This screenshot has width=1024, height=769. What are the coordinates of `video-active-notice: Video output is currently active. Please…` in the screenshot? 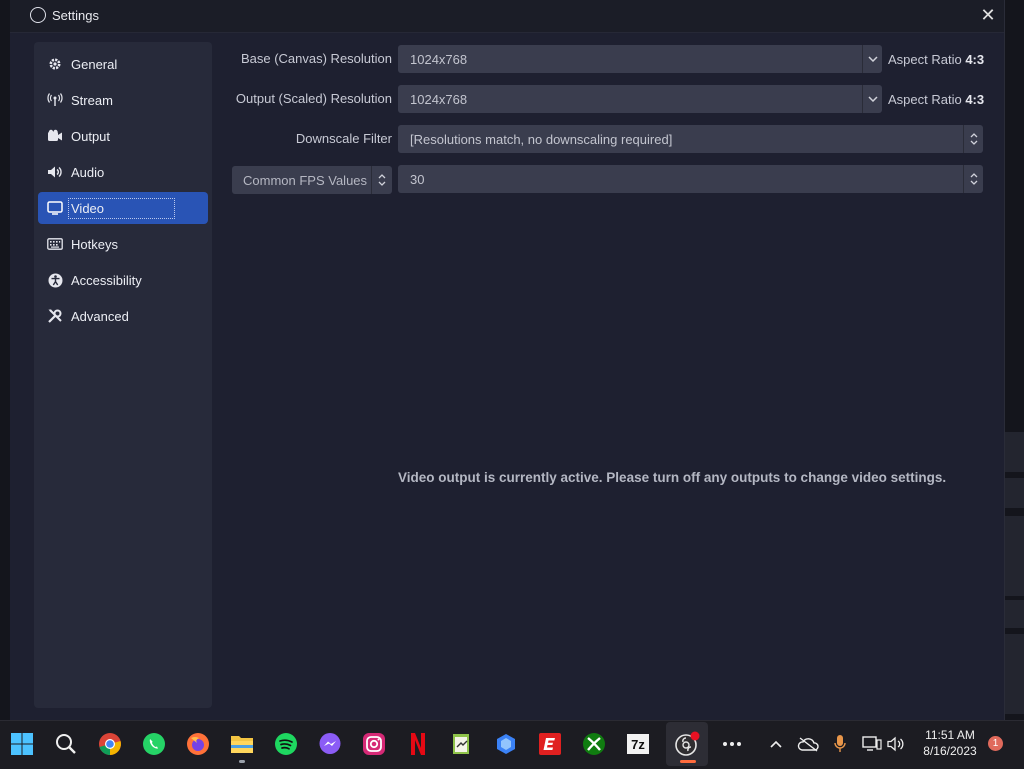 It's located at (672, 477).